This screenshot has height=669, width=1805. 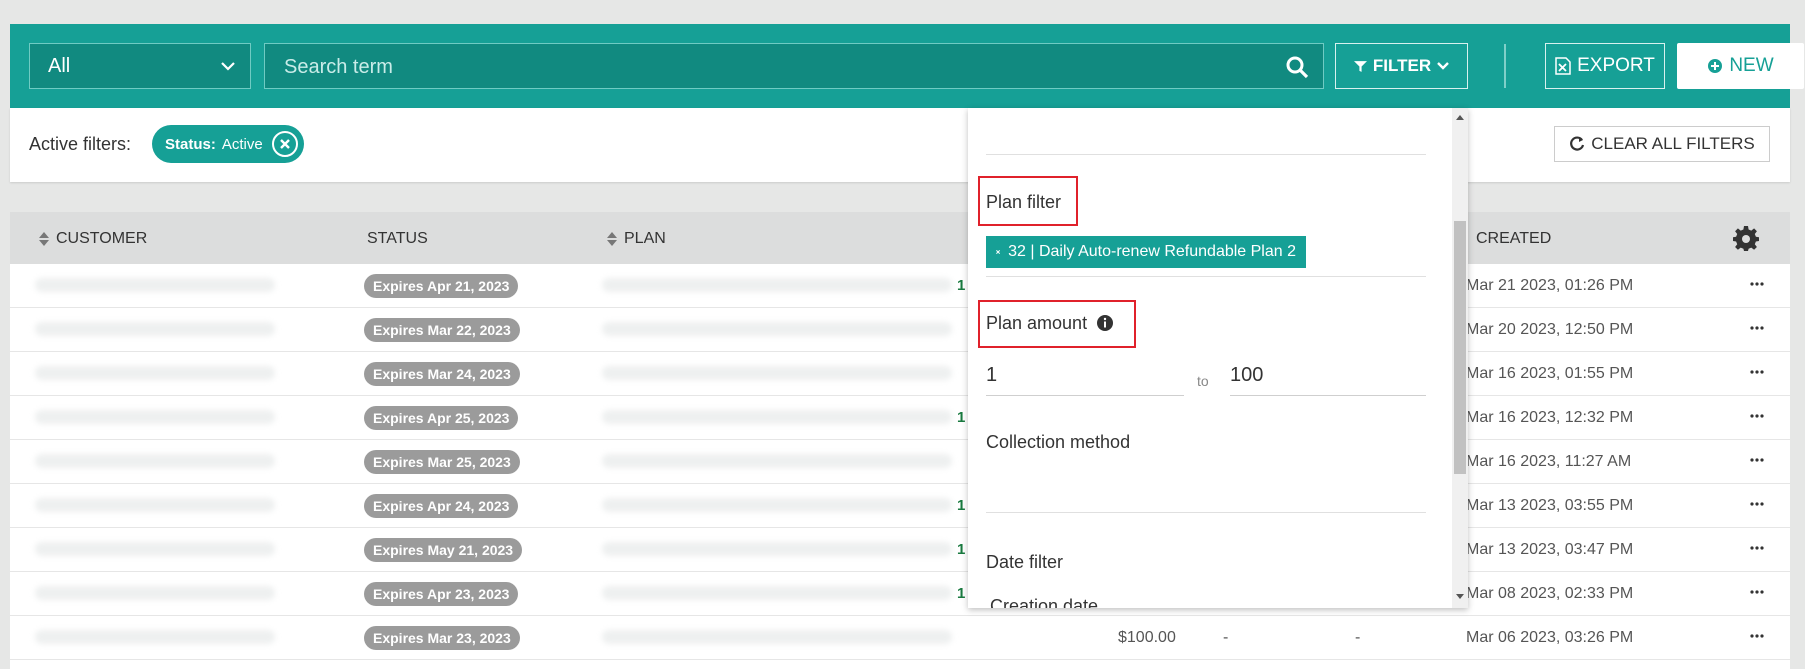 I want to click on export-button: EXPORT, so click(x=1605, y=66).